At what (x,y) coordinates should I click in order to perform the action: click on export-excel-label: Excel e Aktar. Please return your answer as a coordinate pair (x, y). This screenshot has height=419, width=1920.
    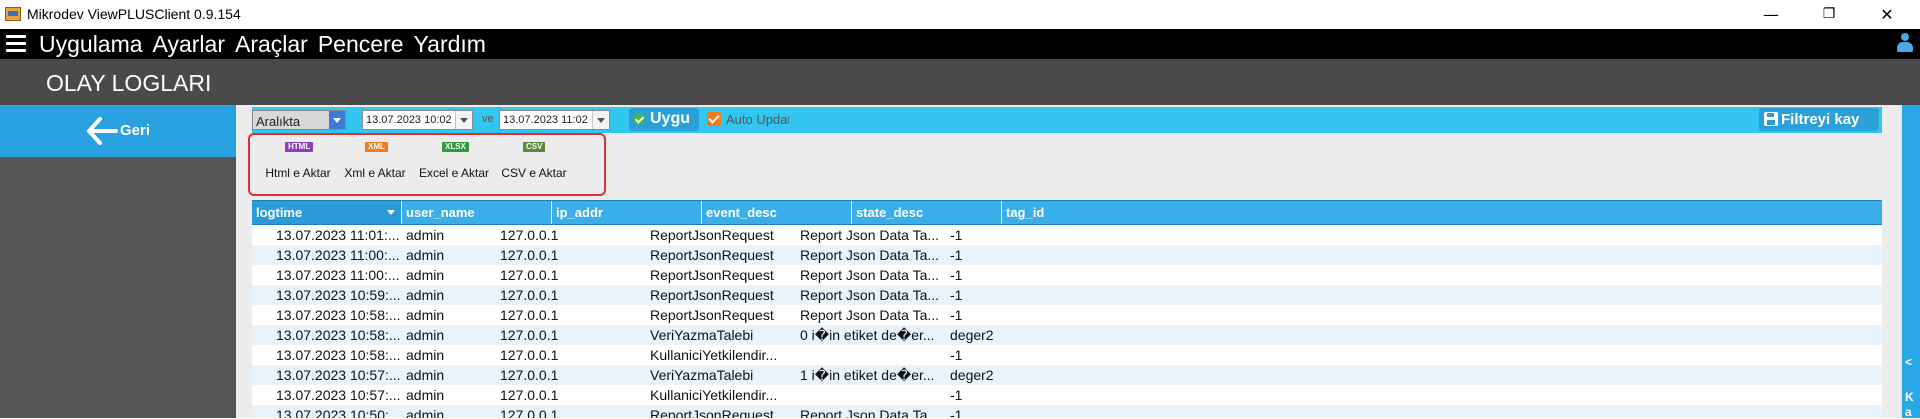
    Looking at the image, I should click on (454, 173).